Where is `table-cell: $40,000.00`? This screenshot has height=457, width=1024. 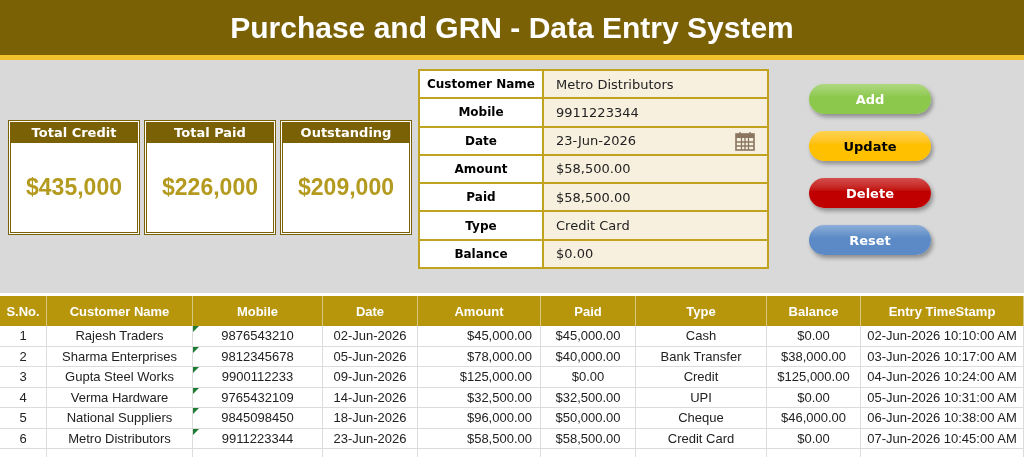
table-cell: $40,000.00 is located at coordinates (588, 356).